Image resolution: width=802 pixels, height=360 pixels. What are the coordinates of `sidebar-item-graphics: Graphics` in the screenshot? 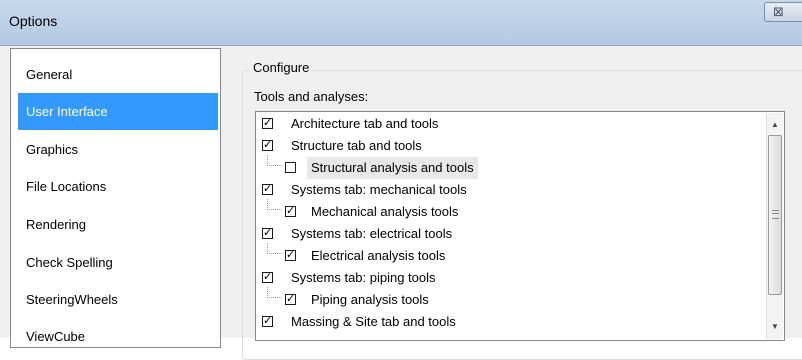 It's located at (118, 149).